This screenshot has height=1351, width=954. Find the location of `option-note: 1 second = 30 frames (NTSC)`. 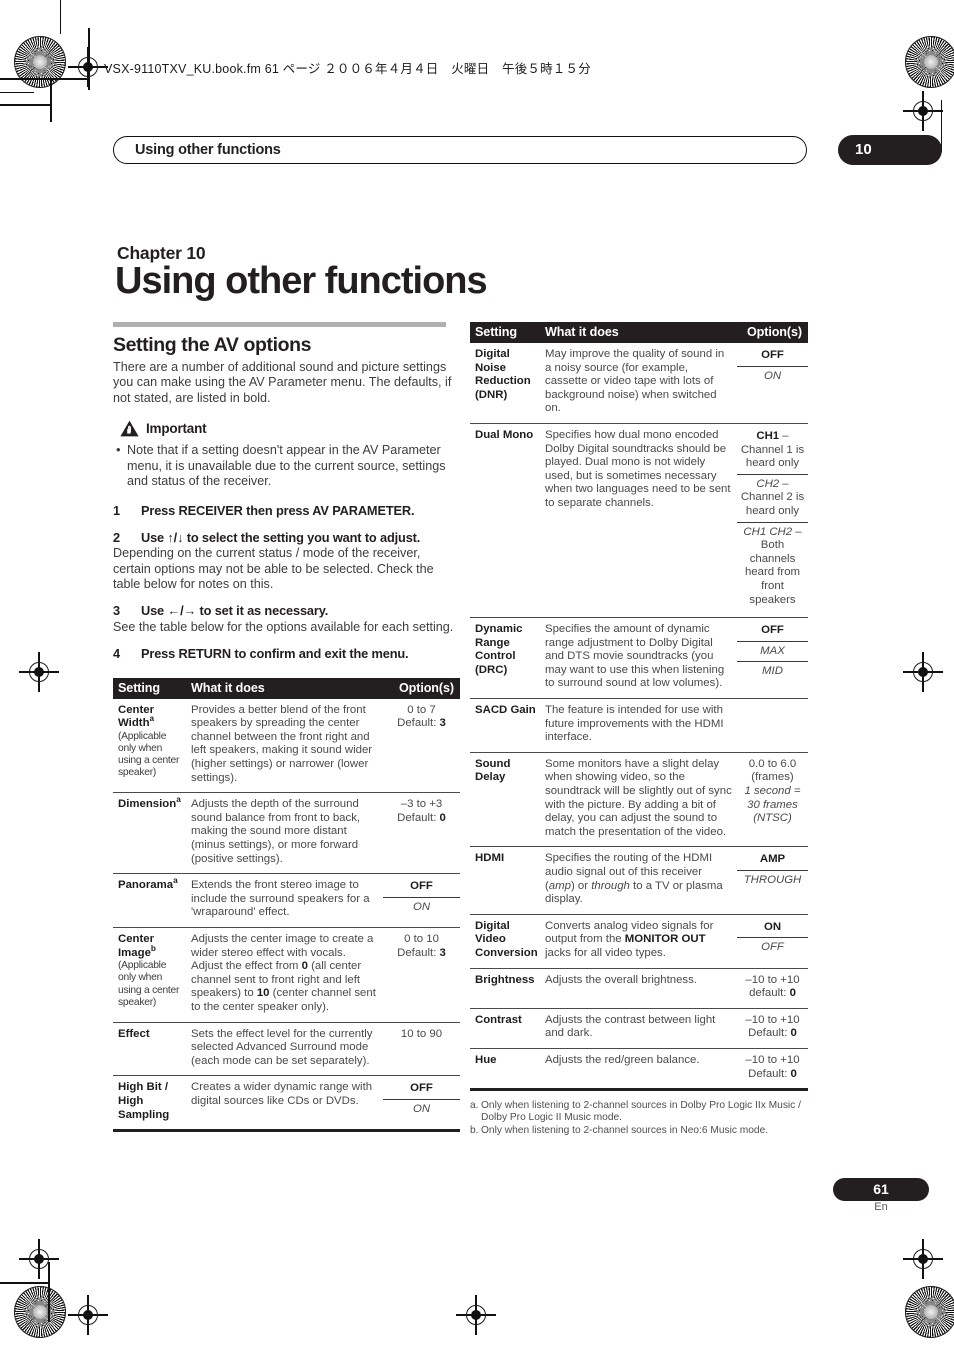

option-note: 1 second = 30 frames (NTSC) is located at coordinates (772, 805).